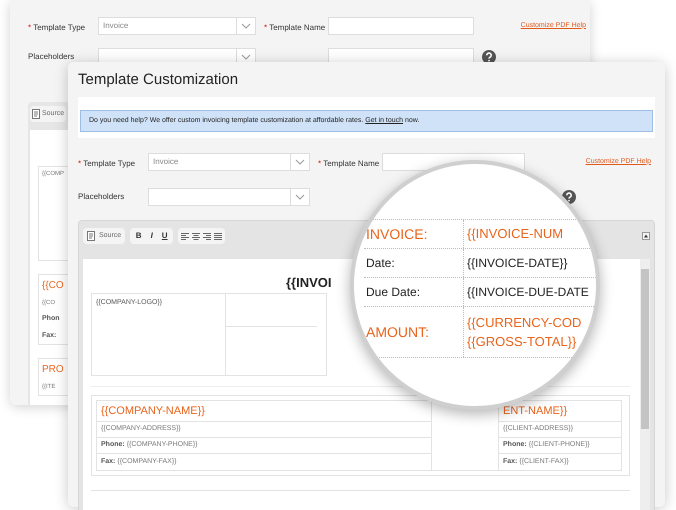  I want to click on placeholder-text: PRO, so click(53, 370).